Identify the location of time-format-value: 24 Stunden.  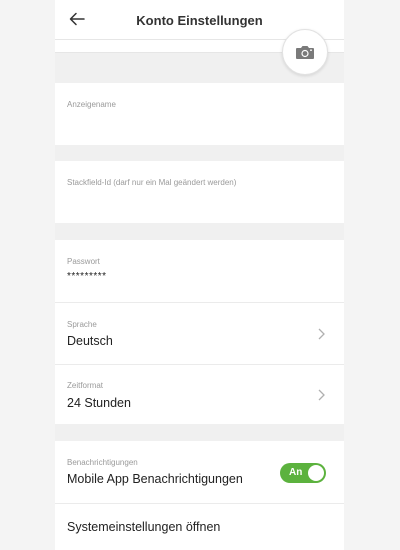
(99, 403).